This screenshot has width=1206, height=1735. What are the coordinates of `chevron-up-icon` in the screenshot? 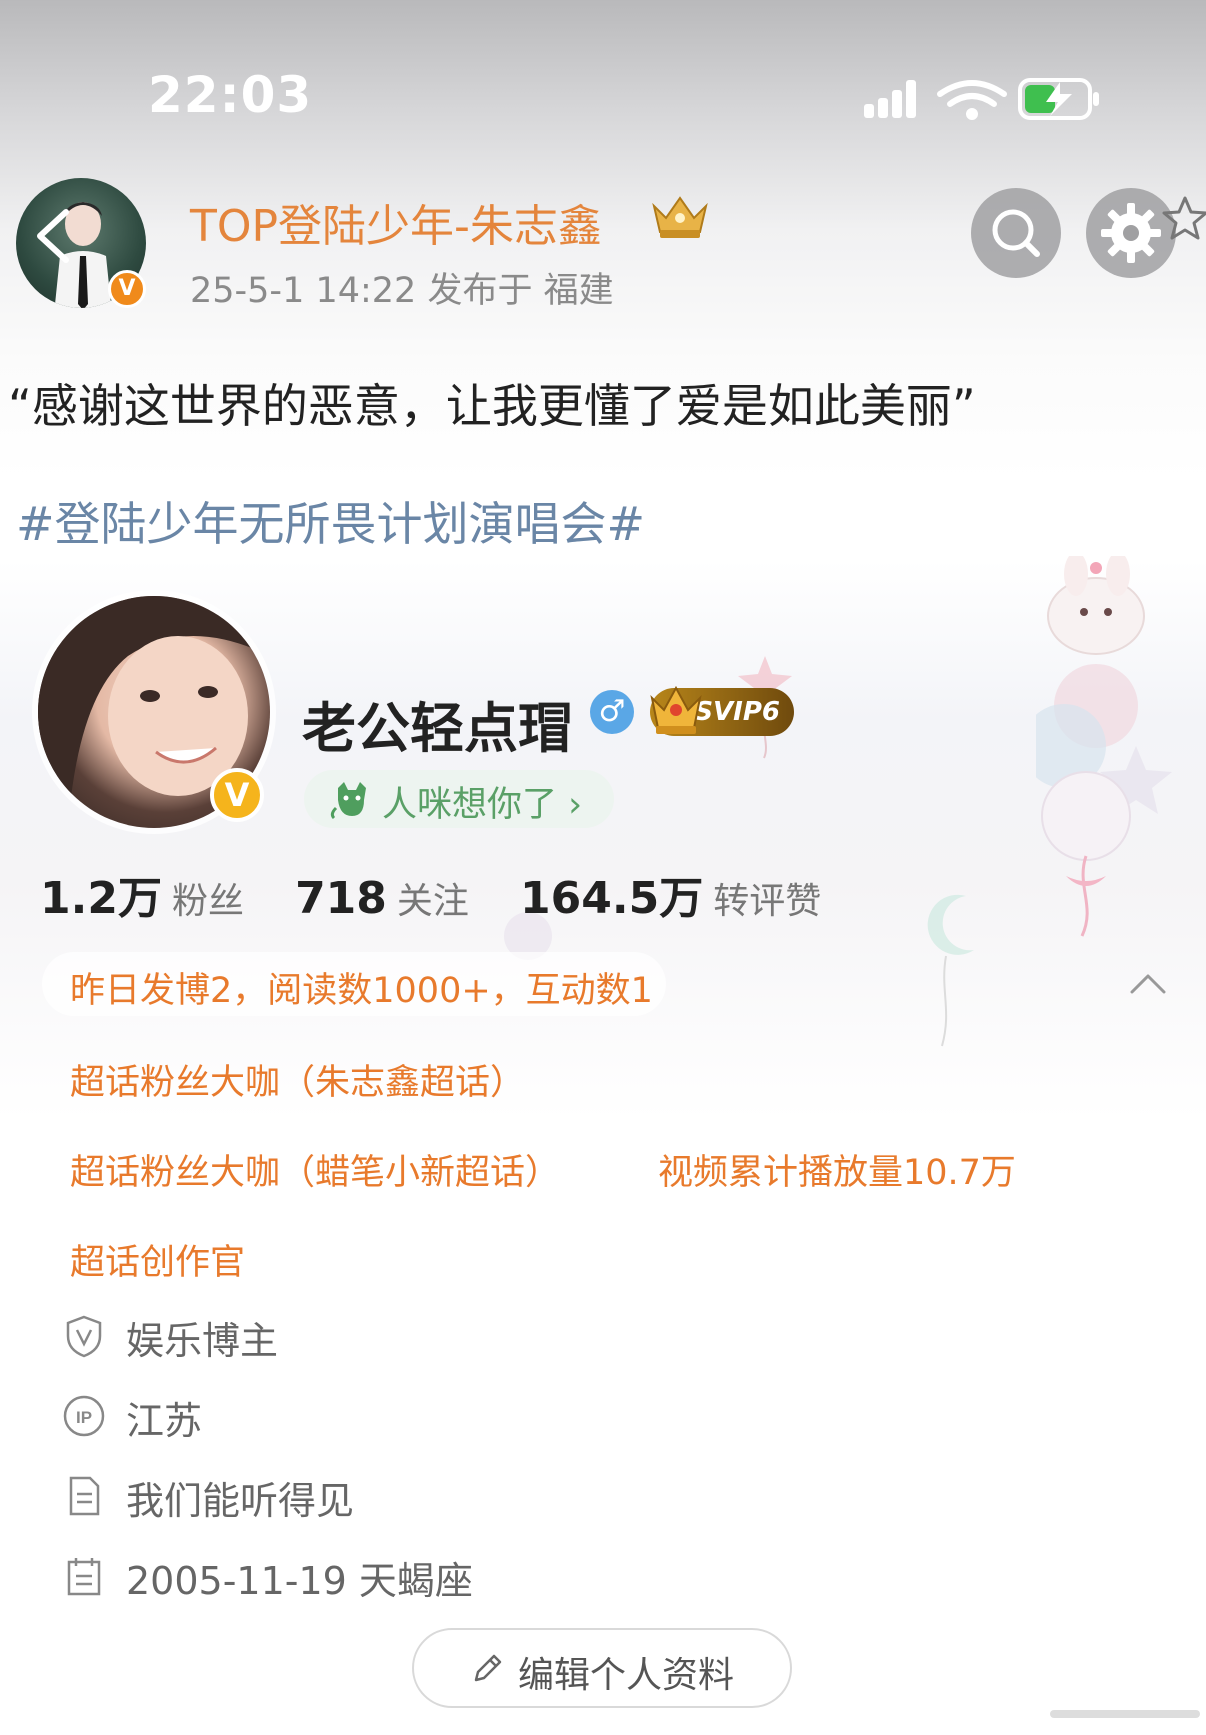 It's located at (1148, 984).